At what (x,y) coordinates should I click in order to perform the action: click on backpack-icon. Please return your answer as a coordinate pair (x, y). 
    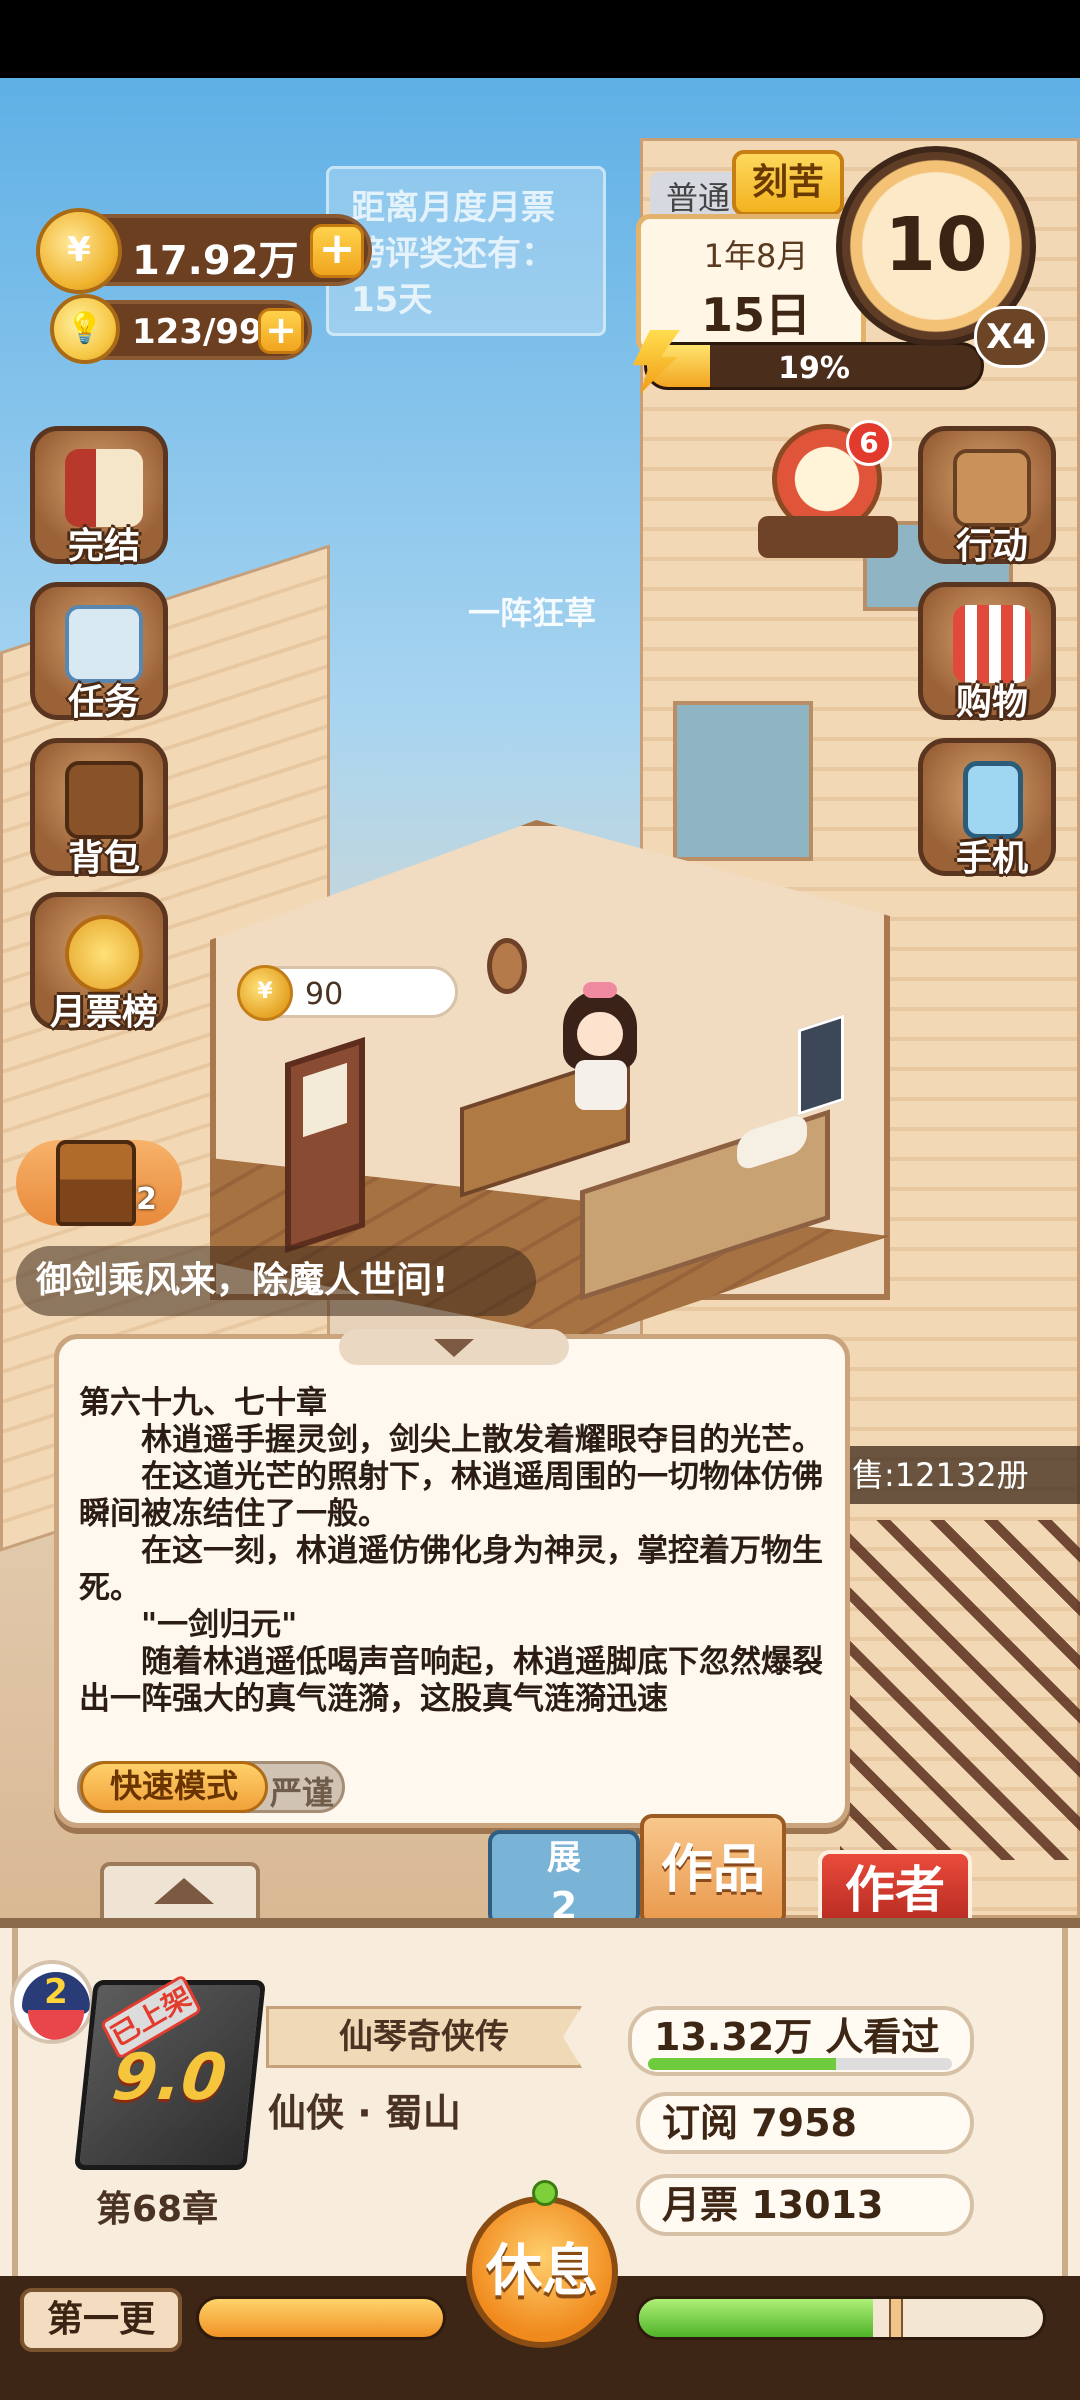
    Looking at the image, I should click on (104, 800).